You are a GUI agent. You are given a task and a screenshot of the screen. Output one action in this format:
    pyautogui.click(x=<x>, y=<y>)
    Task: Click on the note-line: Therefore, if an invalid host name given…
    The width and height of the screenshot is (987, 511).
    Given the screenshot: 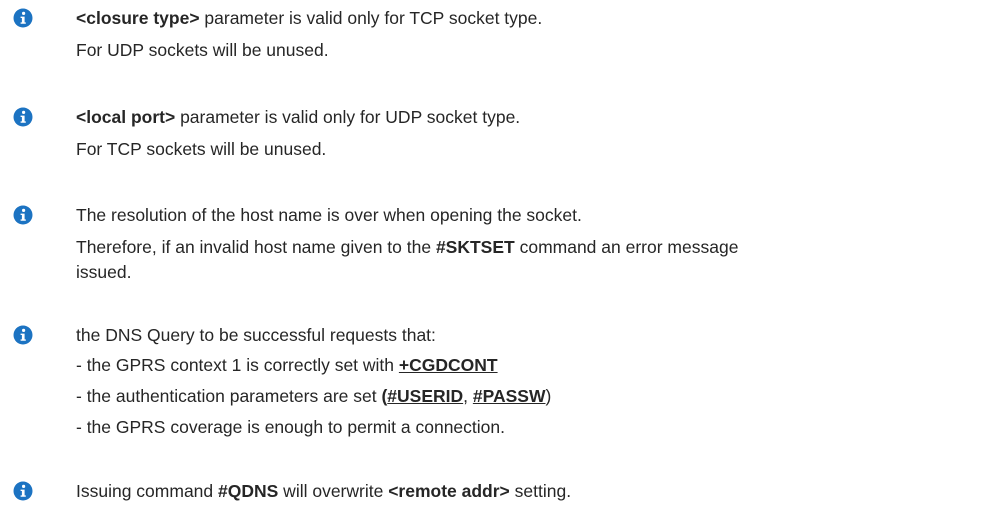 What is the action you would take?
    pyautogui.click(x=407, y=247)
    